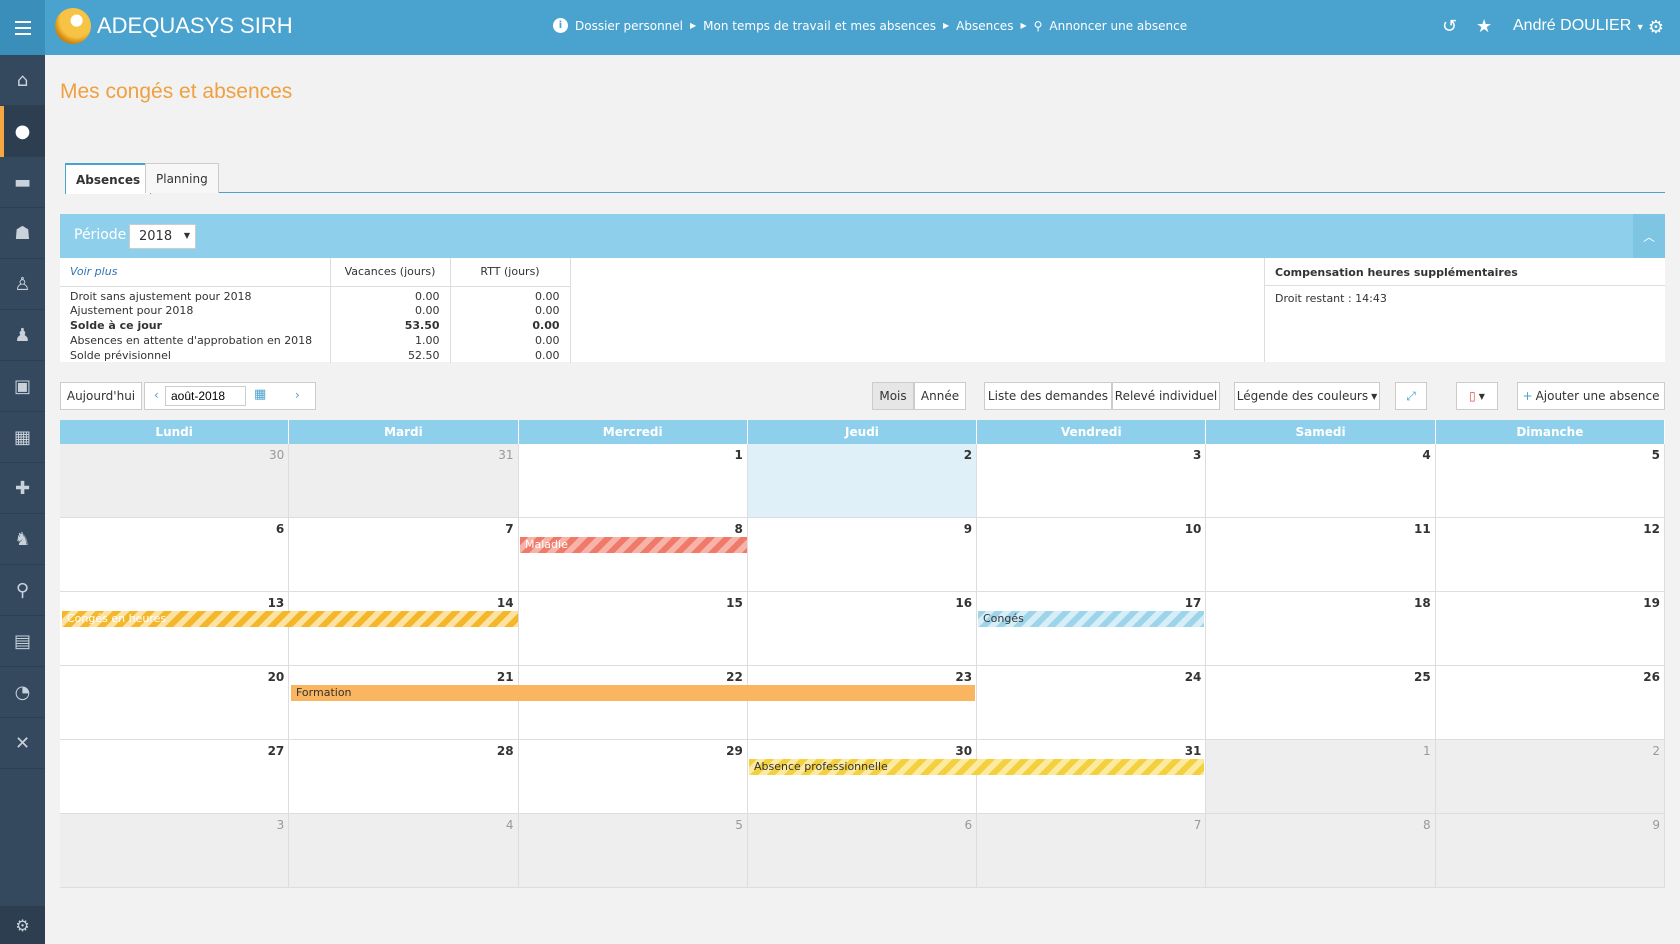  I want to click on calendar-day: 2, so click(1550, 776).